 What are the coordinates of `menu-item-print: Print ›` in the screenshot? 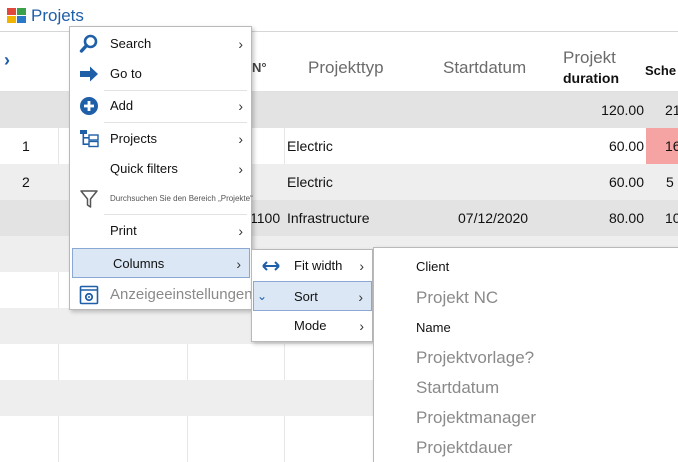 It's located at (160, 231).